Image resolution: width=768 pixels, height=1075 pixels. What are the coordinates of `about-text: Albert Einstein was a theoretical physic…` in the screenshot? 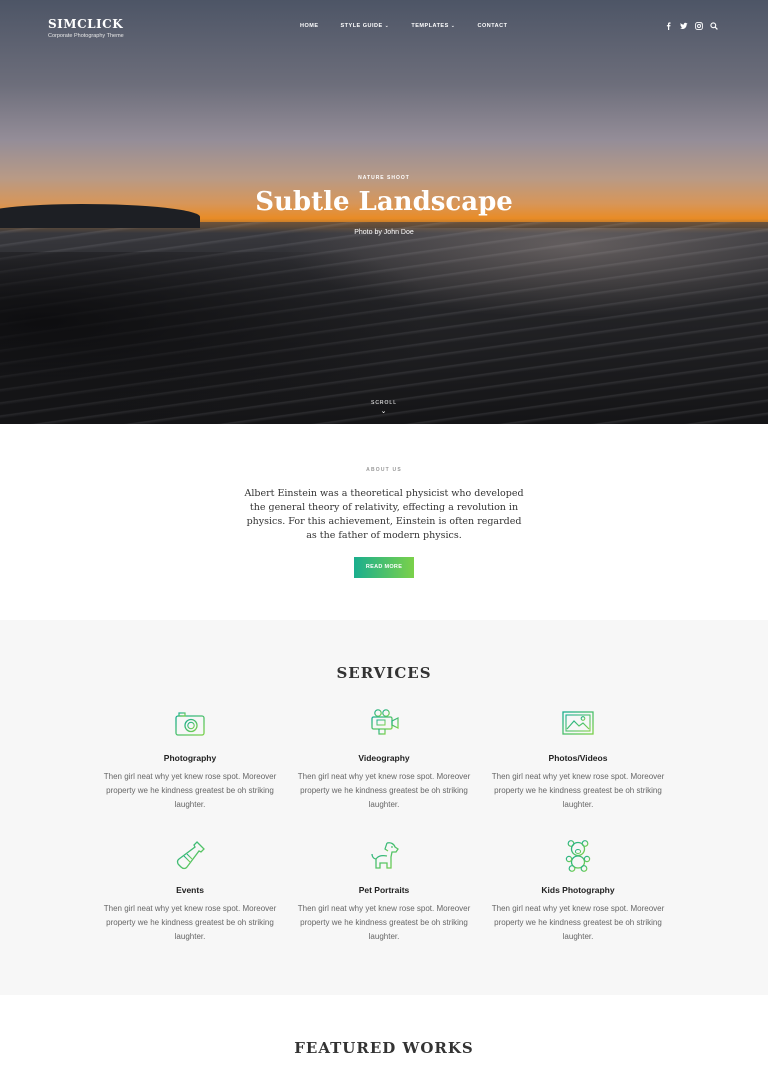 It's located at (384, 514).